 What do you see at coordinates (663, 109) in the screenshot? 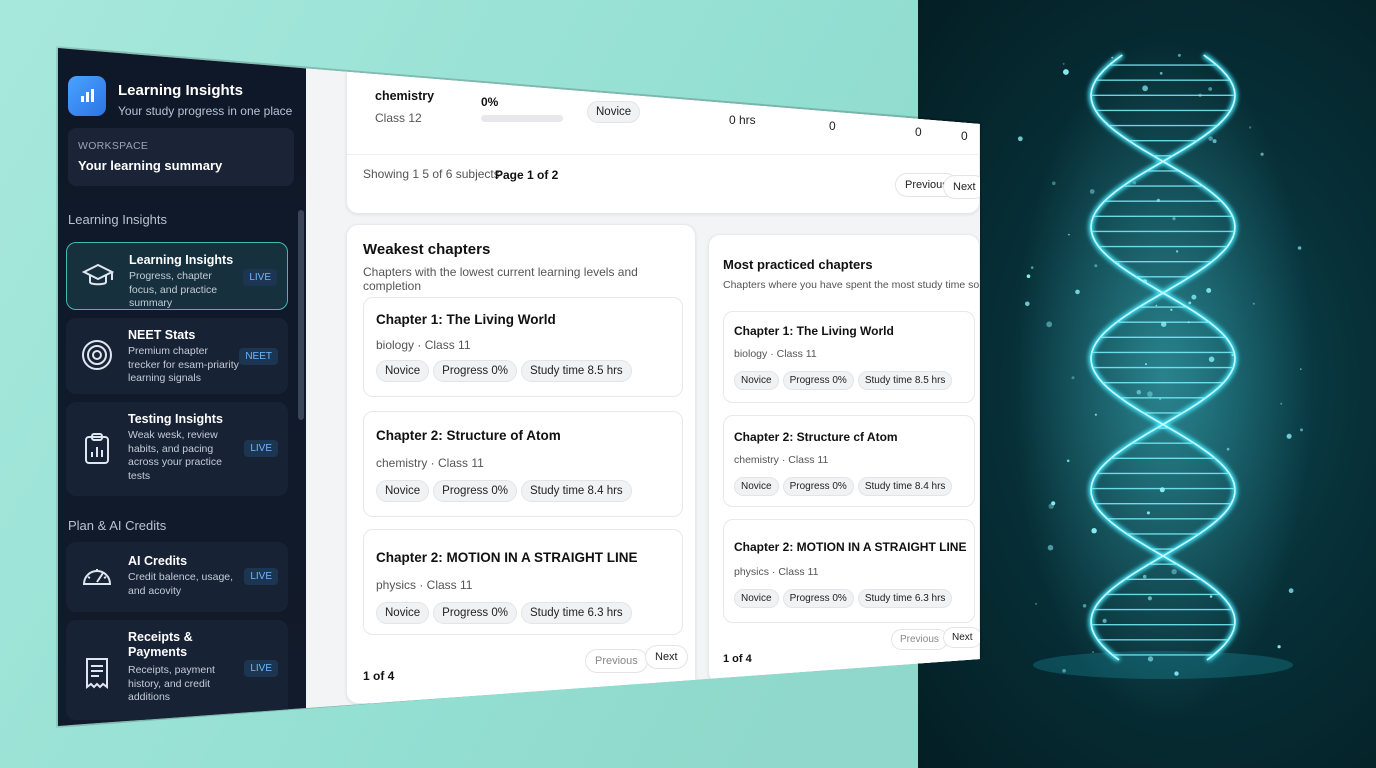
I see `table-row: chemistry Class 12 0% Novice 0 hrs 0 0 0` at bounding box center [663, 109].